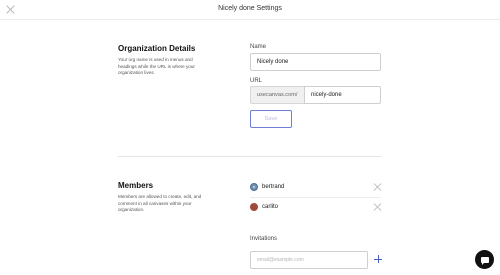 The image size is (500, 275). Describe the element at coordinates (270, 207) in the screenshot. I see `member-name: carlito` at that location.